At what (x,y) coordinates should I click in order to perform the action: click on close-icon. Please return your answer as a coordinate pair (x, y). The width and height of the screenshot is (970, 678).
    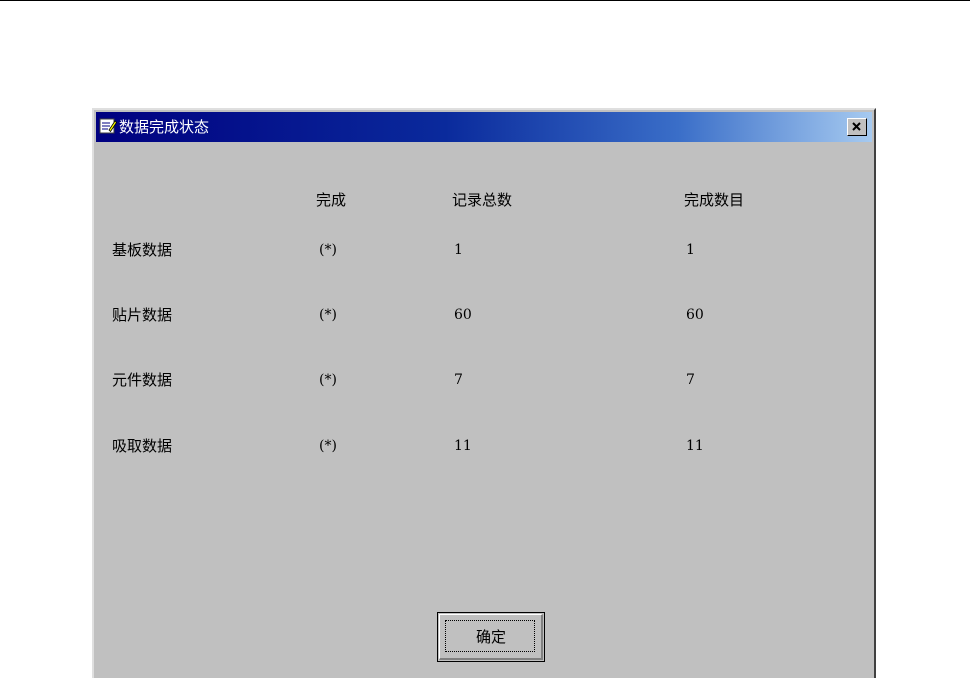
    Looking at the image, I should click on (856, 126).